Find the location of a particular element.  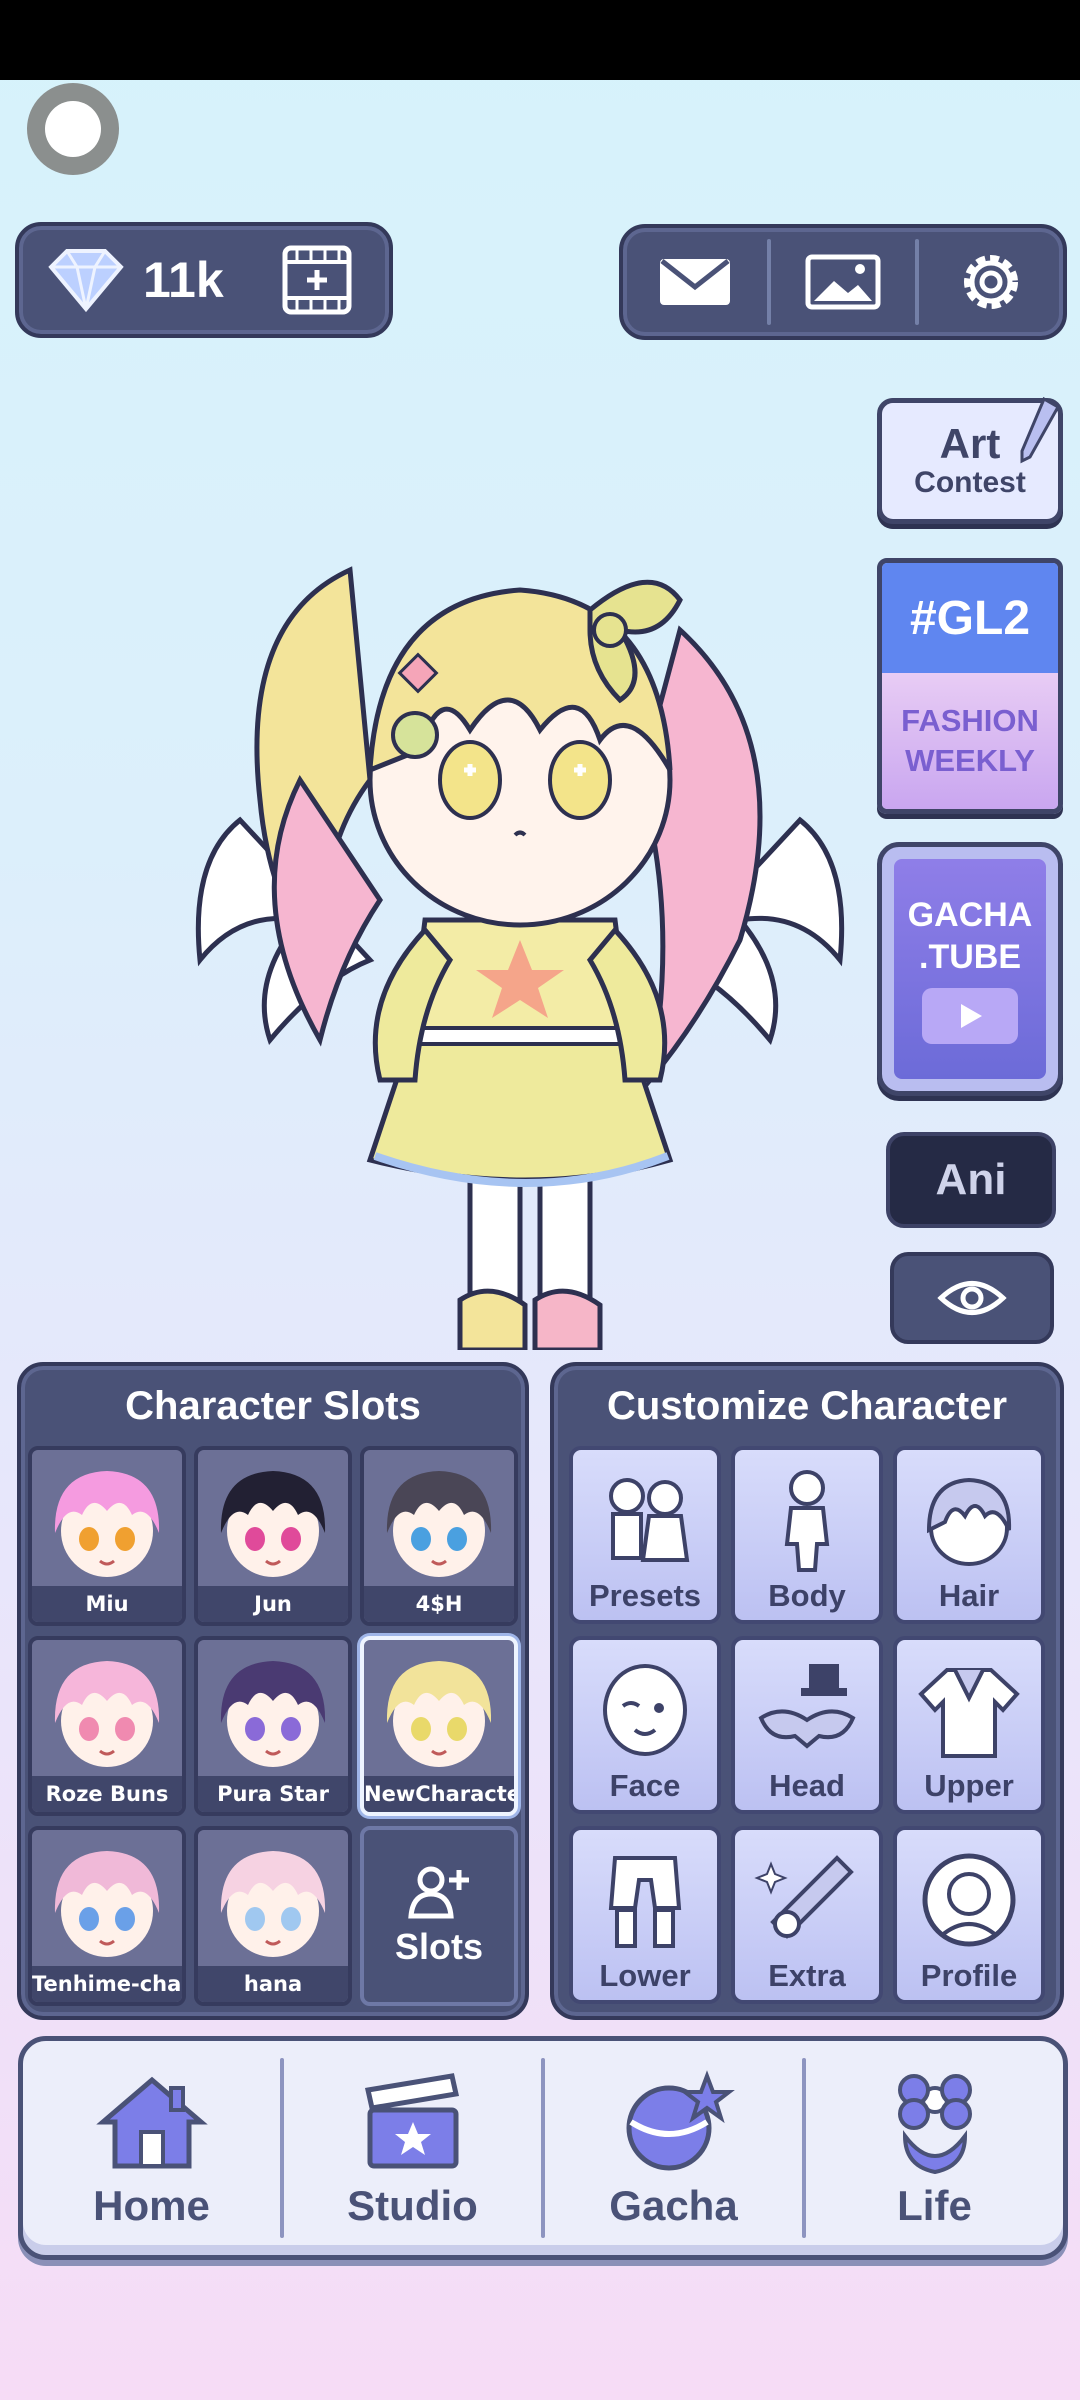

character-slot: NewCharacte is located at coordinates (439, 1726).